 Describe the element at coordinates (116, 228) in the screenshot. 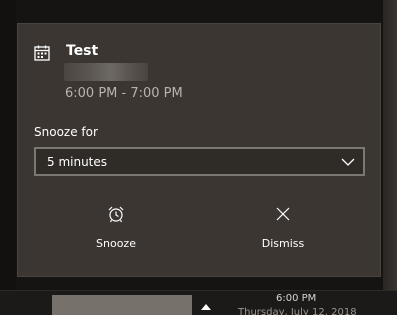

I see `snooze-button: Snooze` at that location.